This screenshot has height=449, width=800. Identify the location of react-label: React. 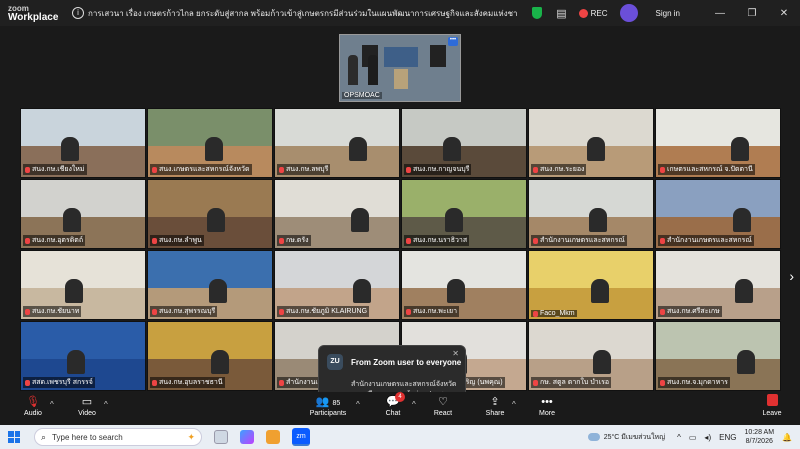
(443, 413).